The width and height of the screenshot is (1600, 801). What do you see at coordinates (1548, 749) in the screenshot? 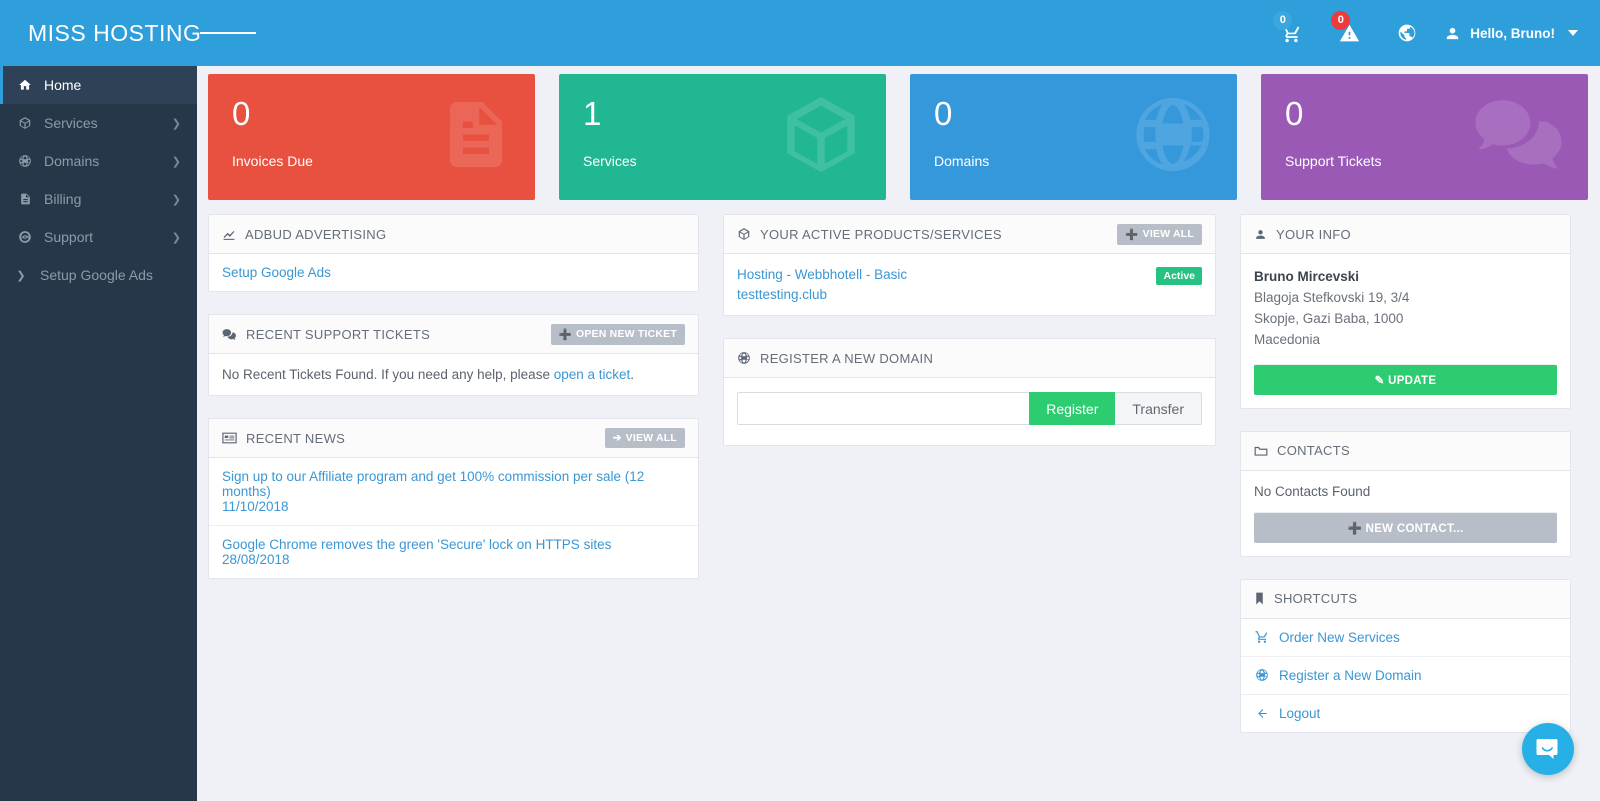
I see `chat-widget-button` at bounding box center [1548, 749].